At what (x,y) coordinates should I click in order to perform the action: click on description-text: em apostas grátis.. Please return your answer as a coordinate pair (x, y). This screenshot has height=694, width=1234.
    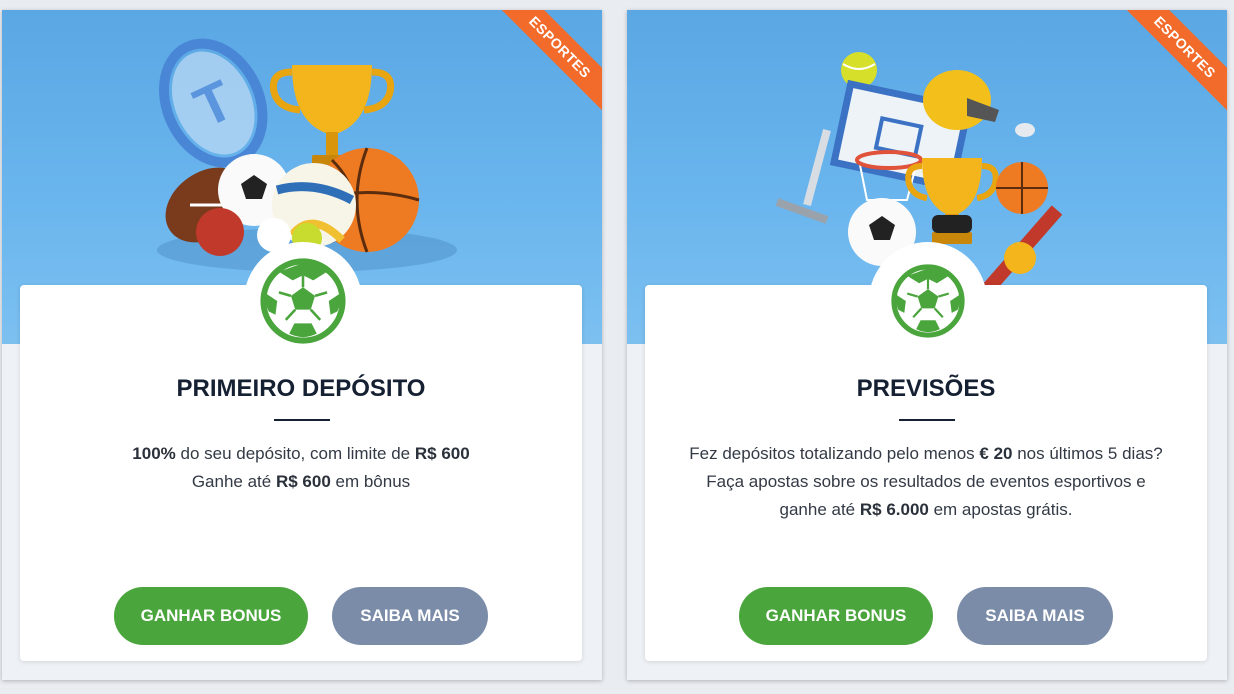
    Looking at the image, I should click on (1000, 509).